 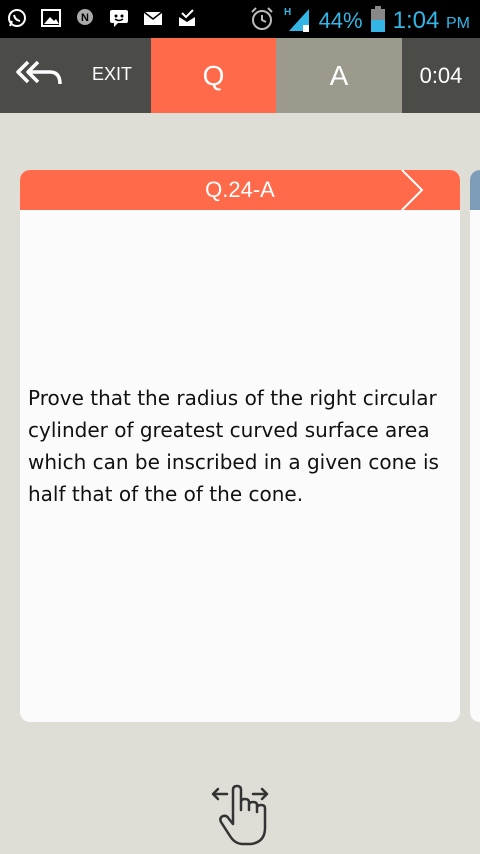 I want to click on swipe-hint-icon, so click(x=240, y=815).